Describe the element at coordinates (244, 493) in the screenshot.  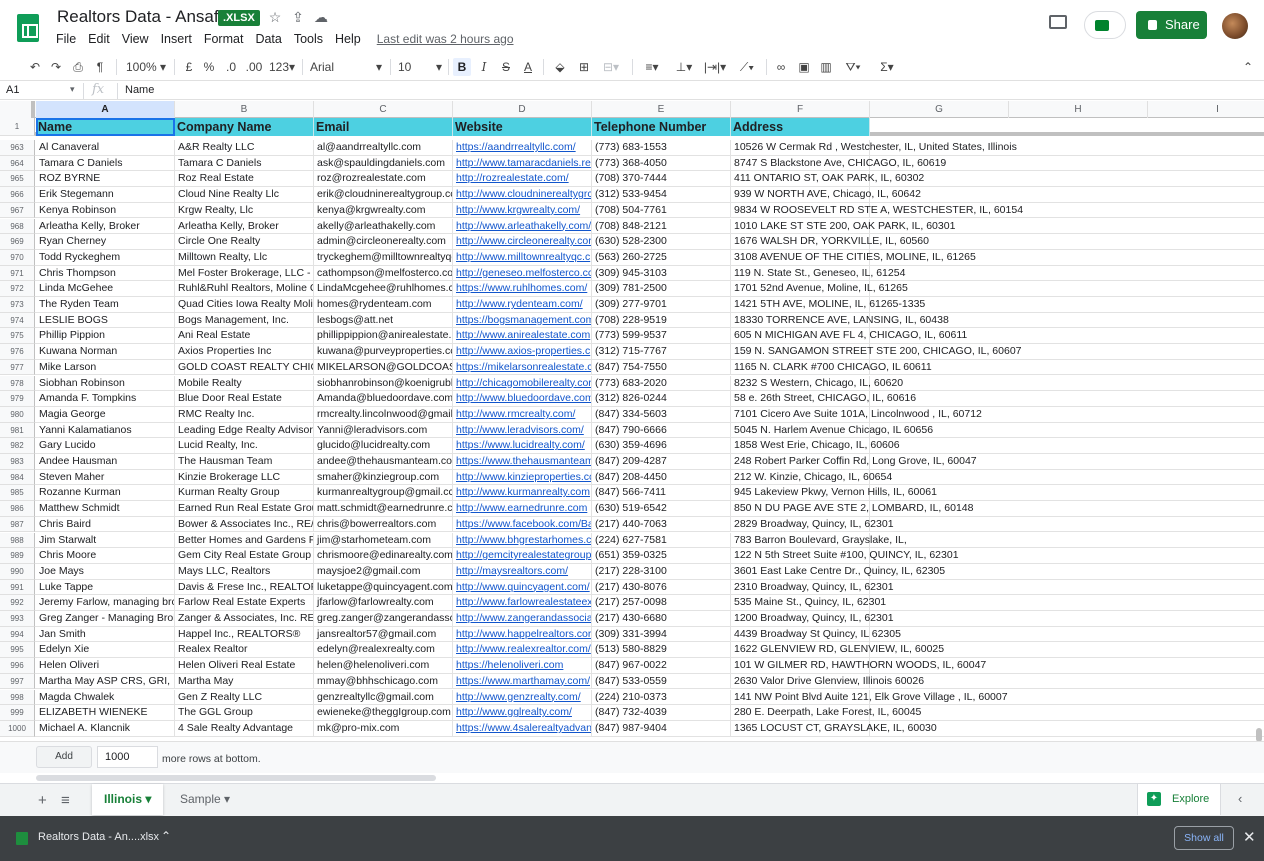
I see `cell-company: Kurman Realty Group` at that location.